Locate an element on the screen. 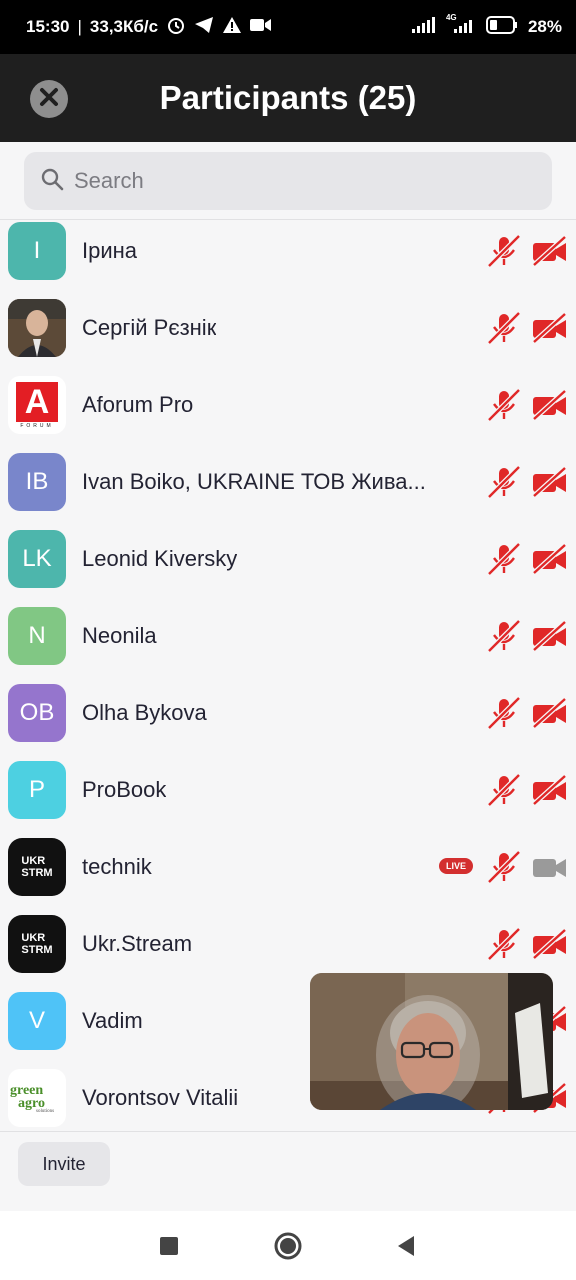 The height and width of the screenshot is (1280, 576). avatar: IB is located at coordinates (37, 482).